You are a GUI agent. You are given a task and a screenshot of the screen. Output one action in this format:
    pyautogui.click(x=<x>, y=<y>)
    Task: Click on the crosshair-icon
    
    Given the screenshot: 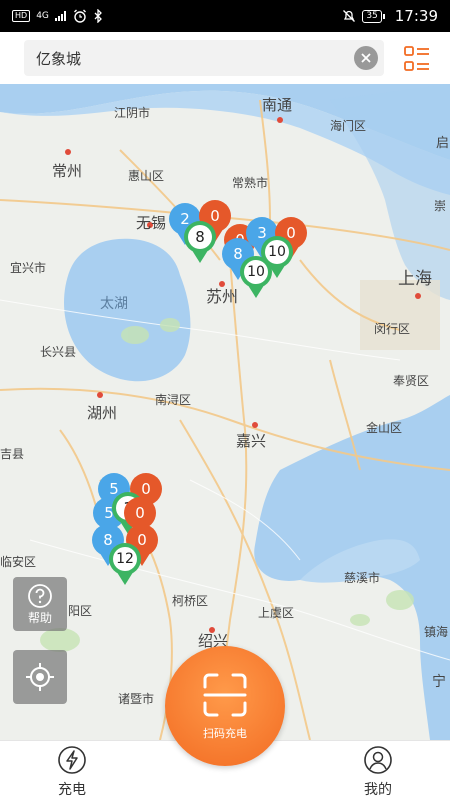 What is the action you would take?
    pyautogui.click(x=40, y=677)
    